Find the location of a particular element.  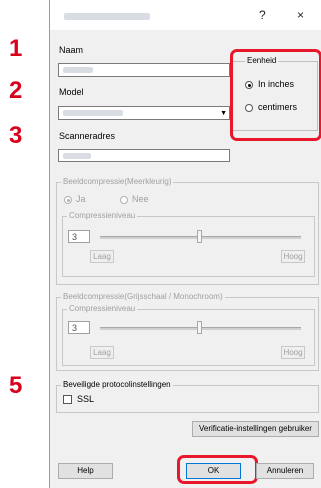

step-number-2: 2 is located at coordinates (16, 90).